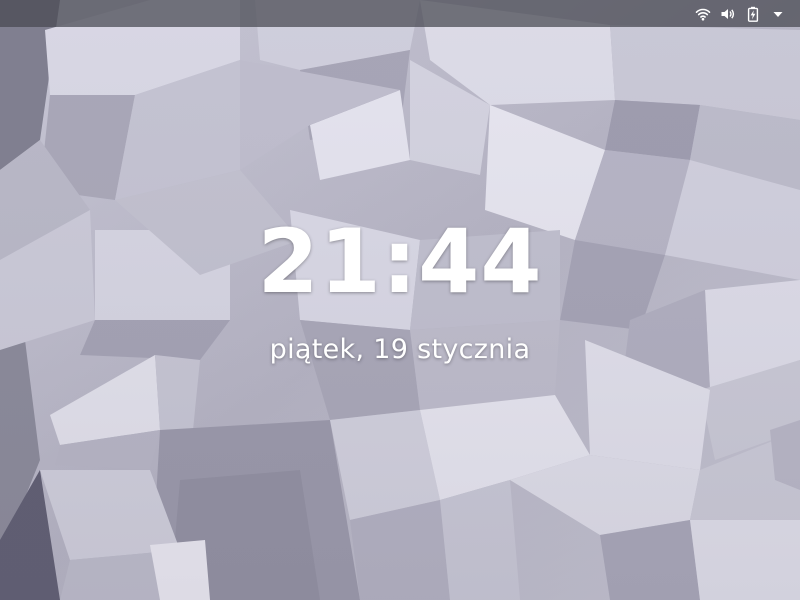 This screenshot has width=800, height=600. I want to click on volume-icon, so click(728, 14).